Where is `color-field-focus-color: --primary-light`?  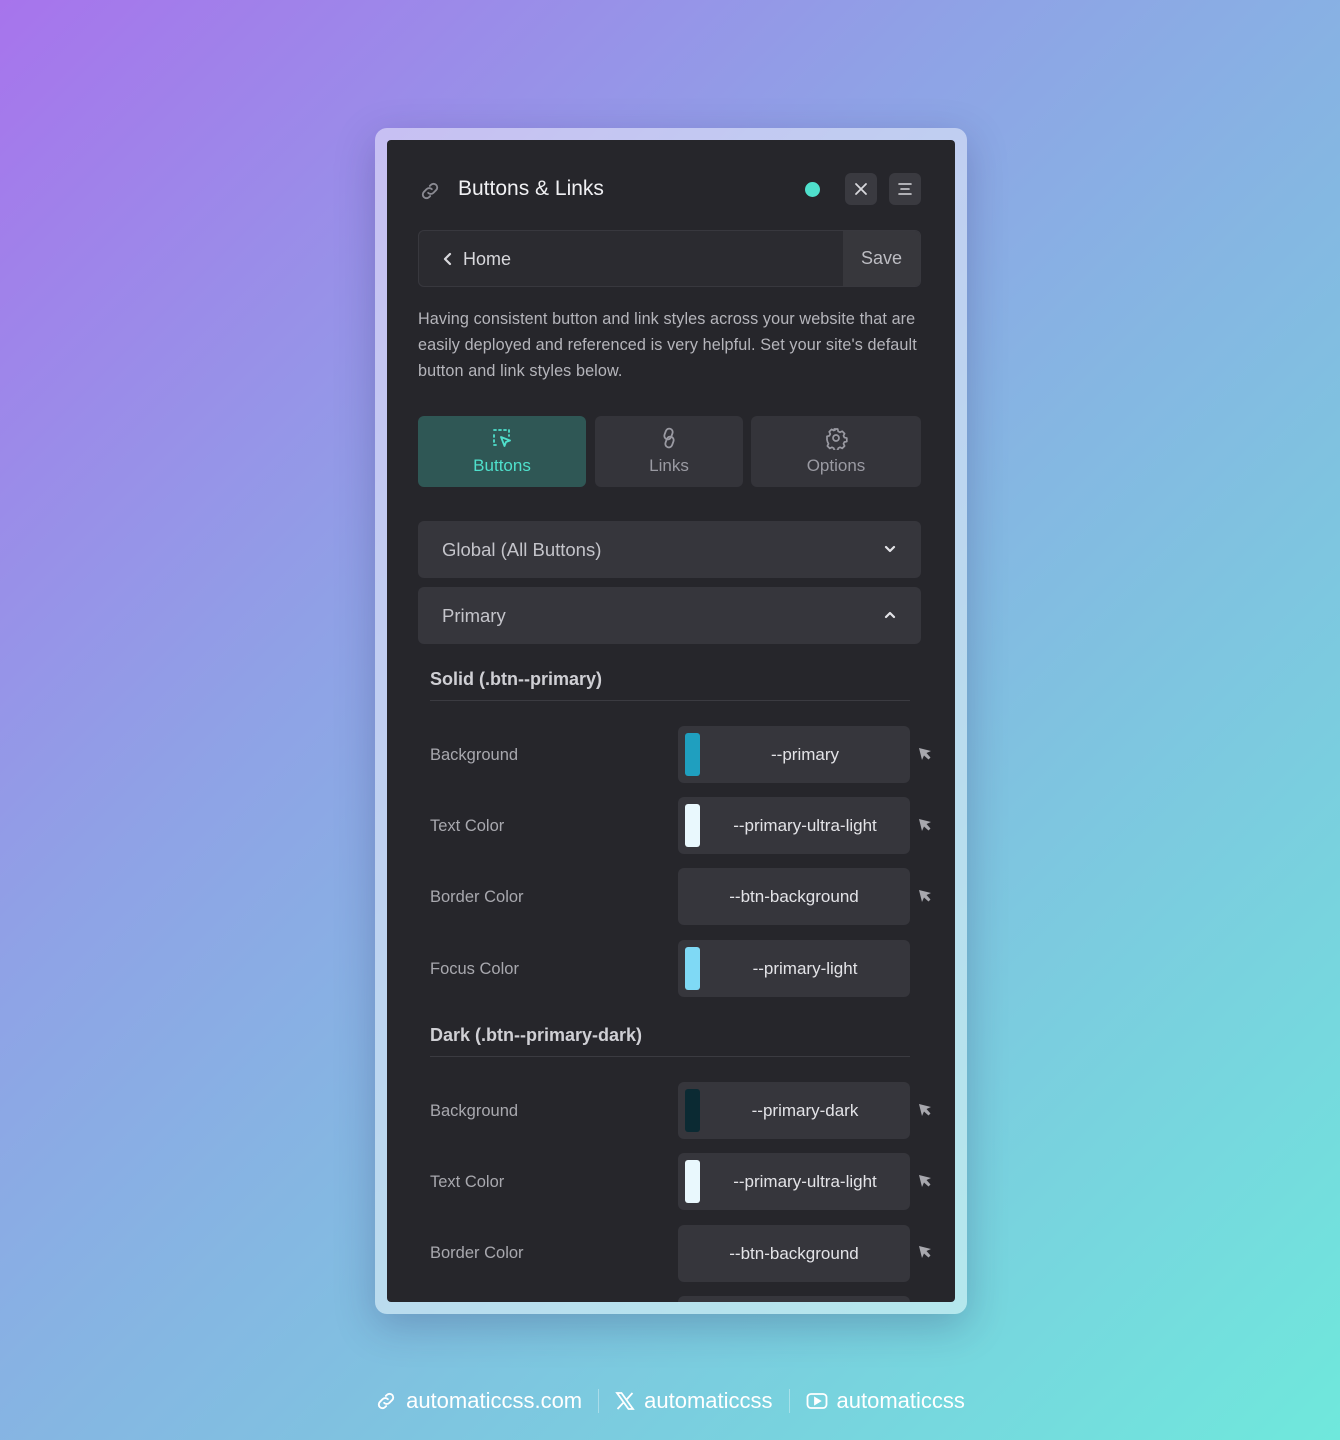 color-field-focus-color: --primary-light is located at coordinates (794, 968).